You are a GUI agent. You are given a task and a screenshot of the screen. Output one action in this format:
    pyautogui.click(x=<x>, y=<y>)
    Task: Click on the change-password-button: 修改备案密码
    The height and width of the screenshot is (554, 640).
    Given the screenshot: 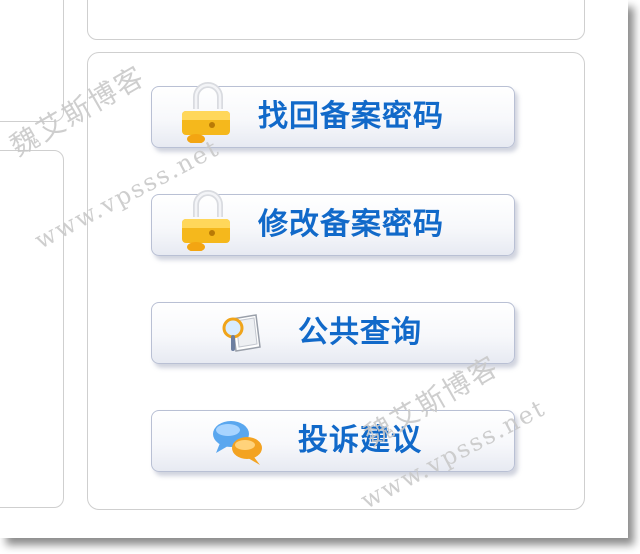 What is the action you would take?
    pyautogui.click(x=333, y=223)
    